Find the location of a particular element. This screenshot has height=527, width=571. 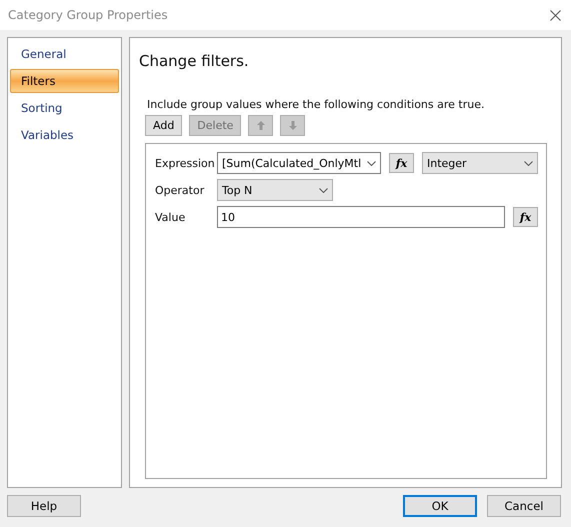

window-title: Category Group Properties is located at coordinates (88, 15).